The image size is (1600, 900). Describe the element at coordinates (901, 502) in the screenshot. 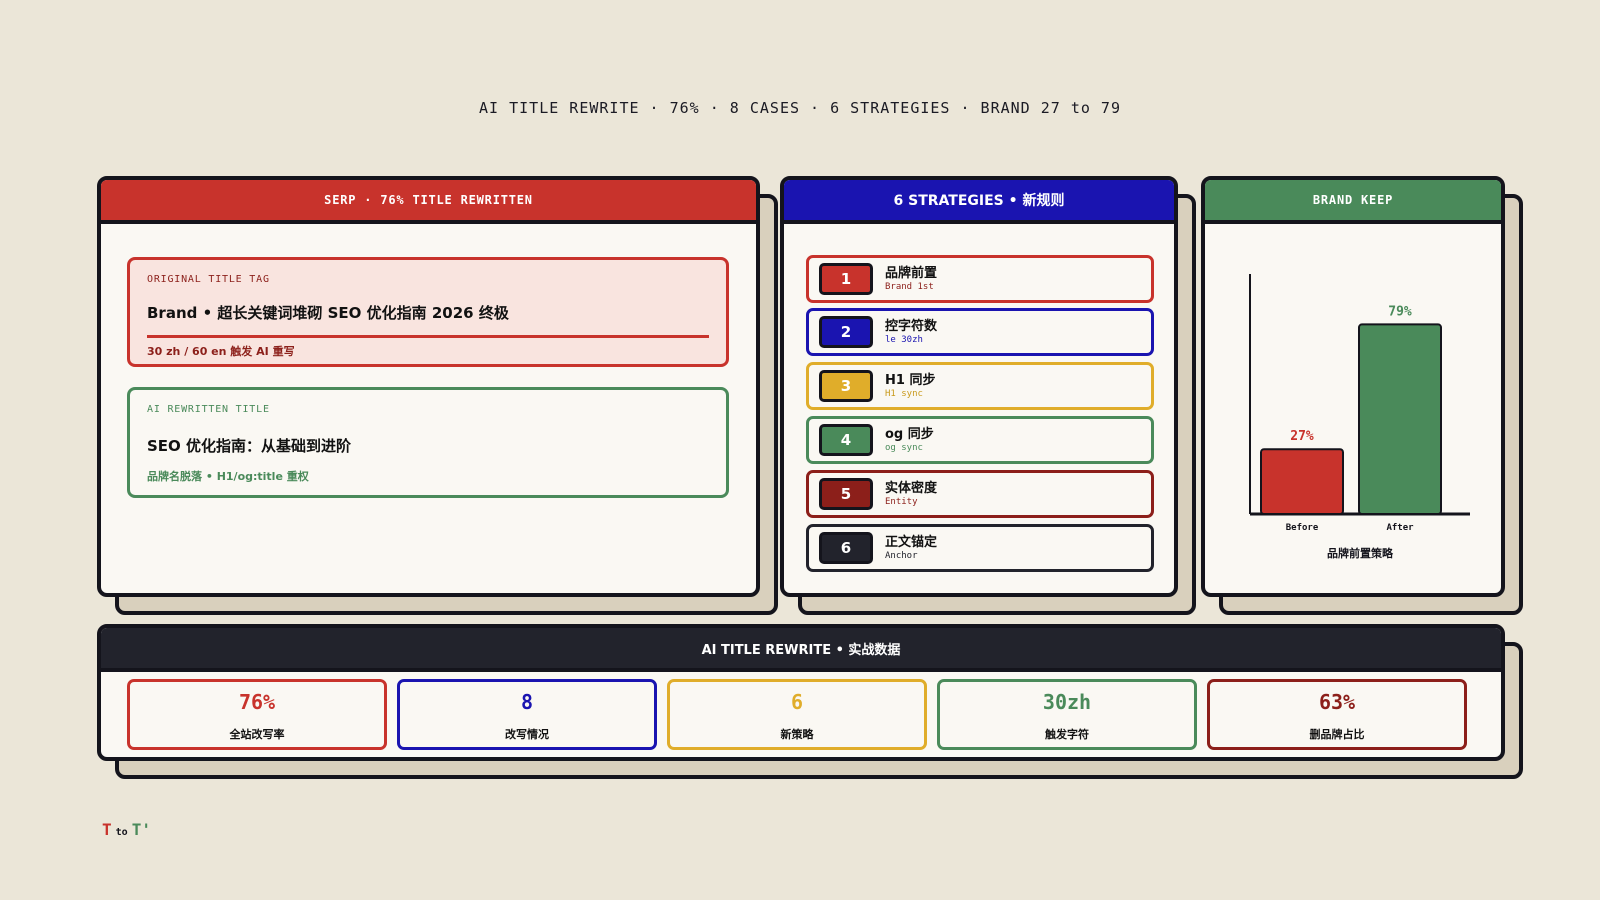

I see `strategy-sub: Entity` at that location.